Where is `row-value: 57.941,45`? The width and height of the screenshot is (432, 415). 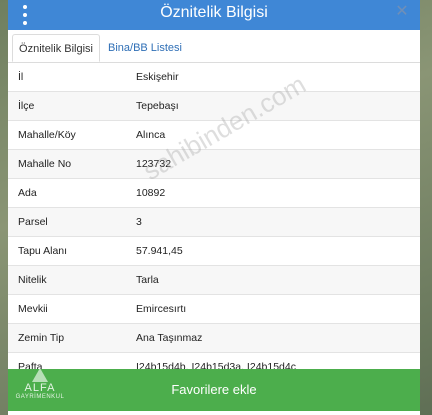 row-value: 57.941,45 is located at coordinates (159, 251).